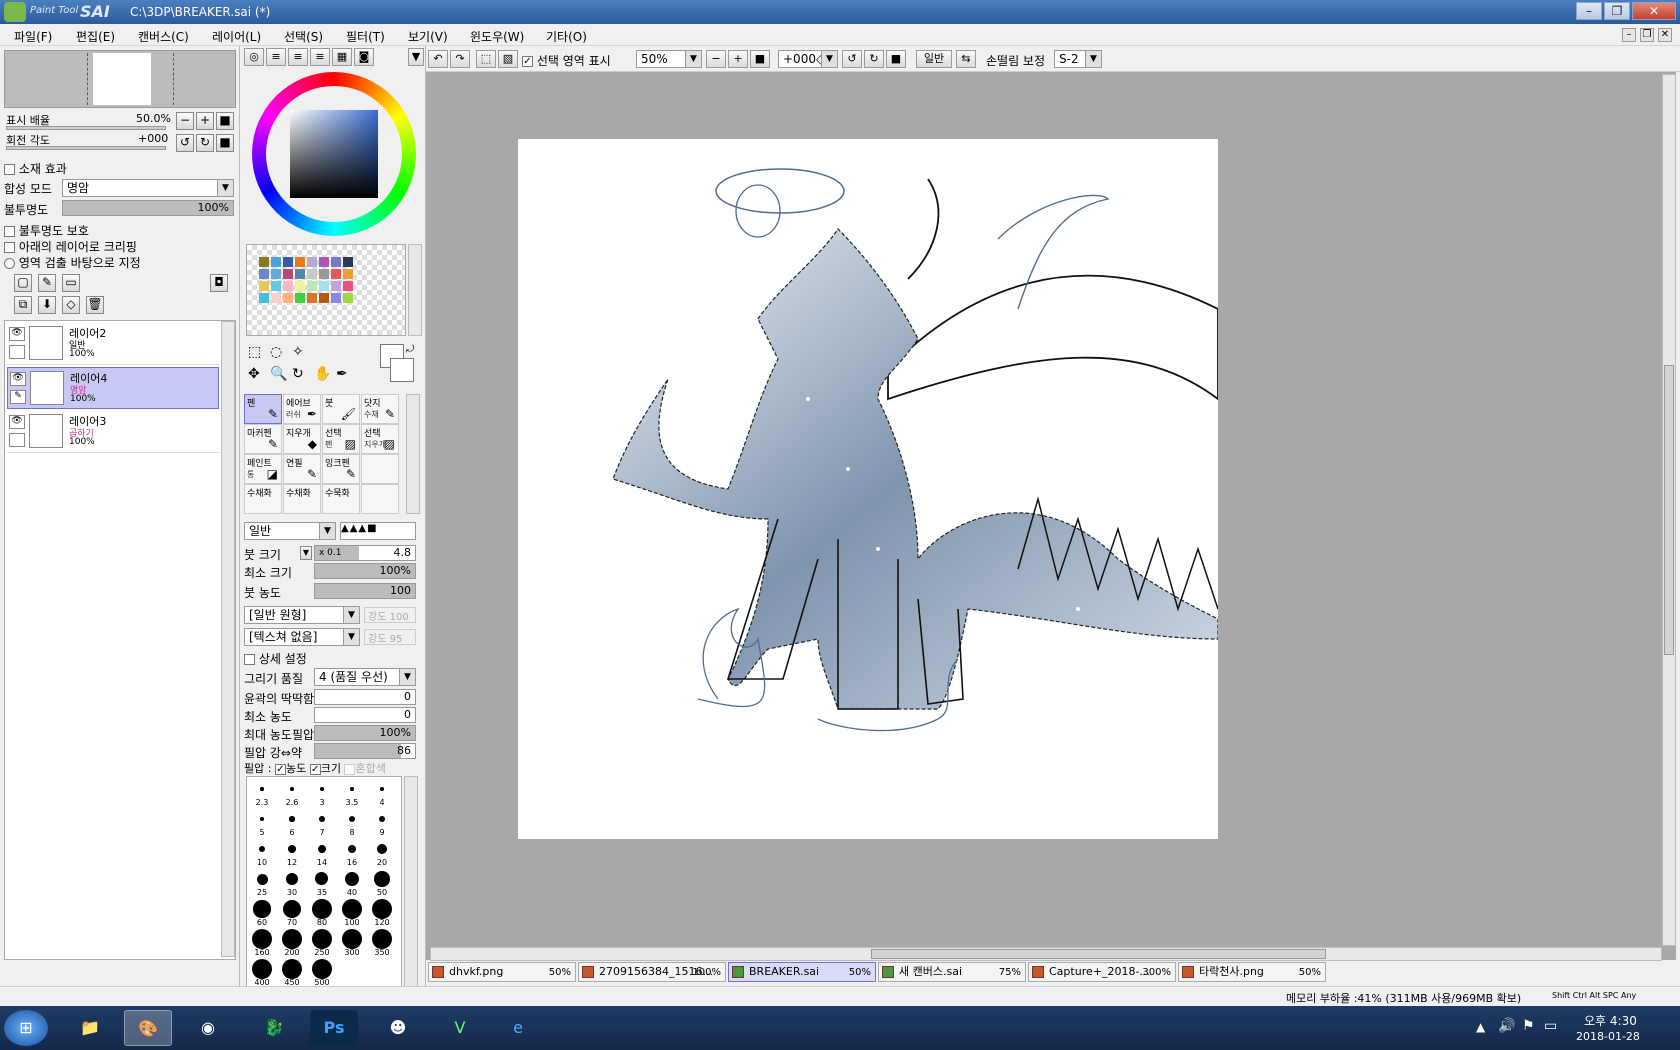  I want to click on brush-tool: 펜 ✎, so click(263, 409).